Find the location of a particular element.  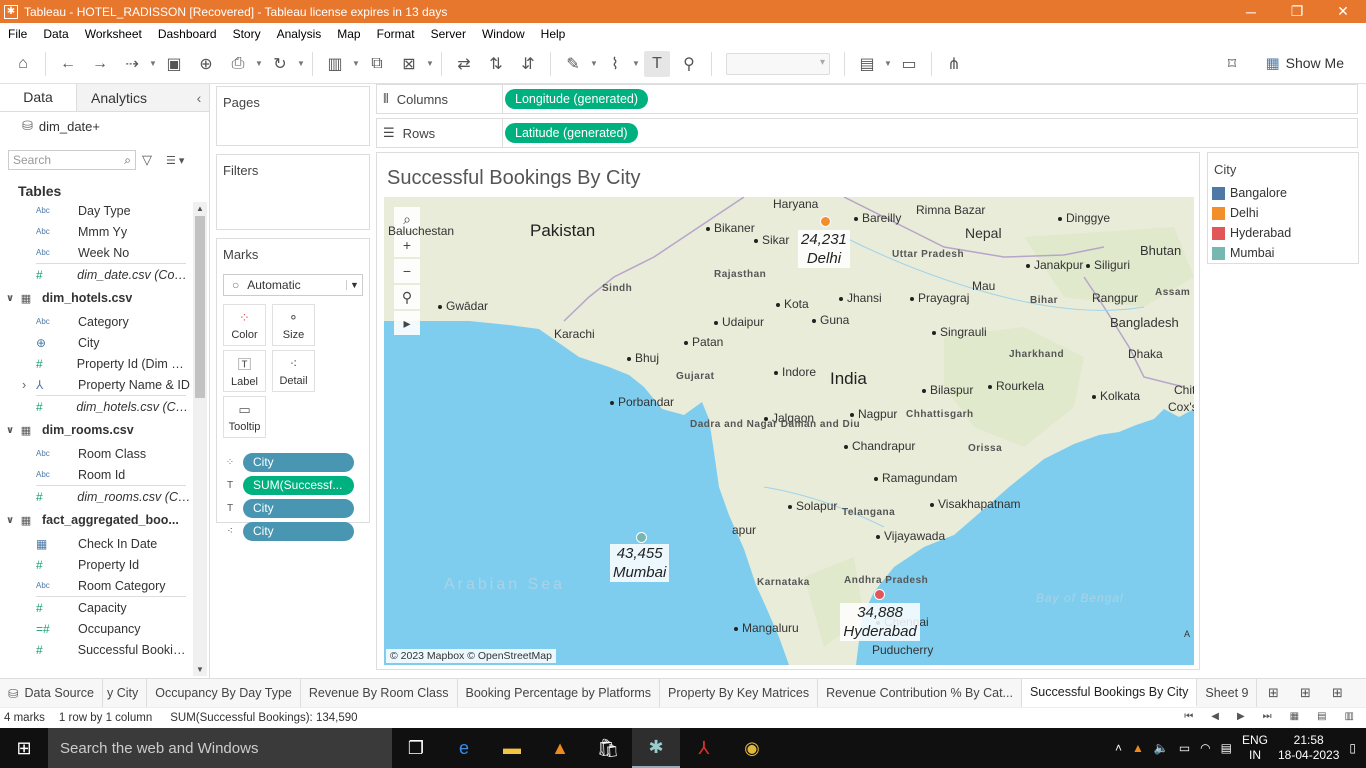

tooltip-button: ▭ Tooltip is located at coordinates (244, 417).